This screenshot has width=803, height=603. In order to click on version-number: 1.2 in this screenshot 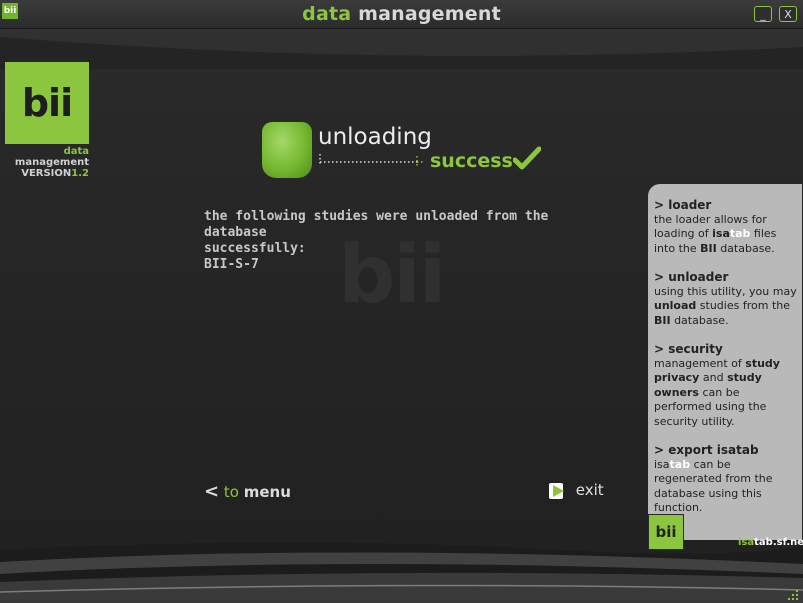, I will do `click(80, 173)`.